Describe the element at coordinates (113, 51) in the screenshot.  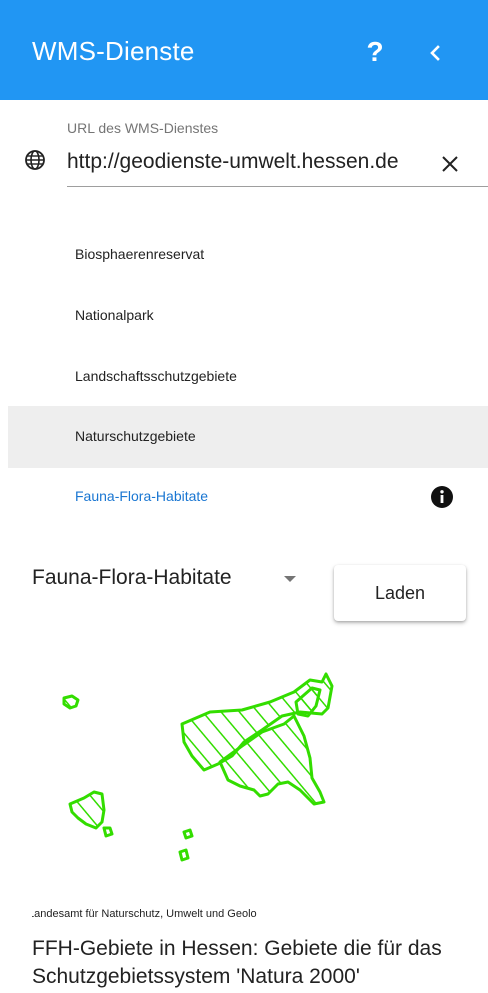
I see `page-title: WMS-Dienste` at that location.